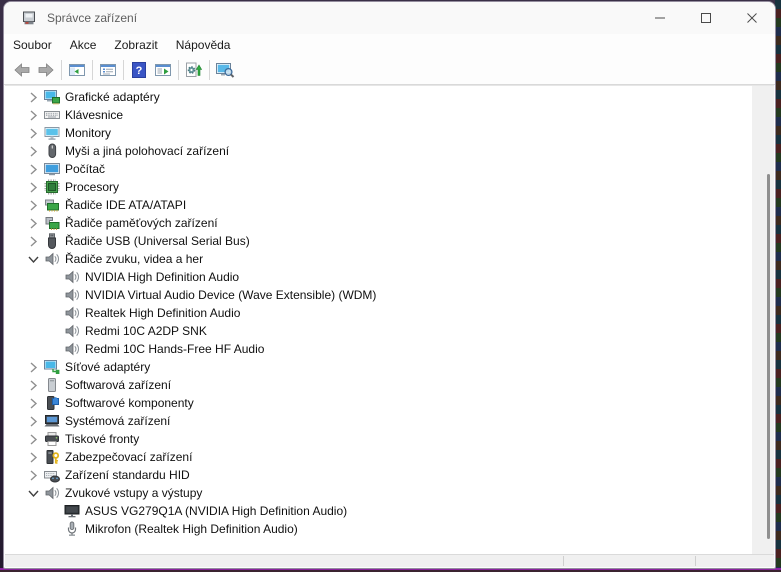 The image size is (781, 572). What do you see at coordinates (77, 70) in the screenshot?
I see `console-tree-button` at bounding box center [77, 70].